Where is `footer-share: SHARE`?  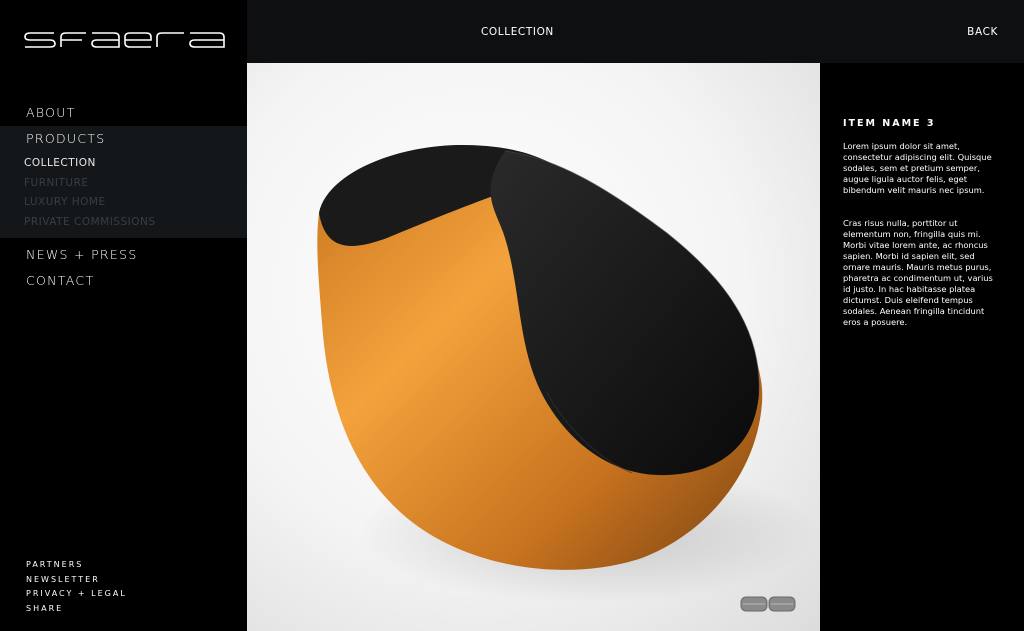
footer-share: SHARE is located at coordinates (76, 609).